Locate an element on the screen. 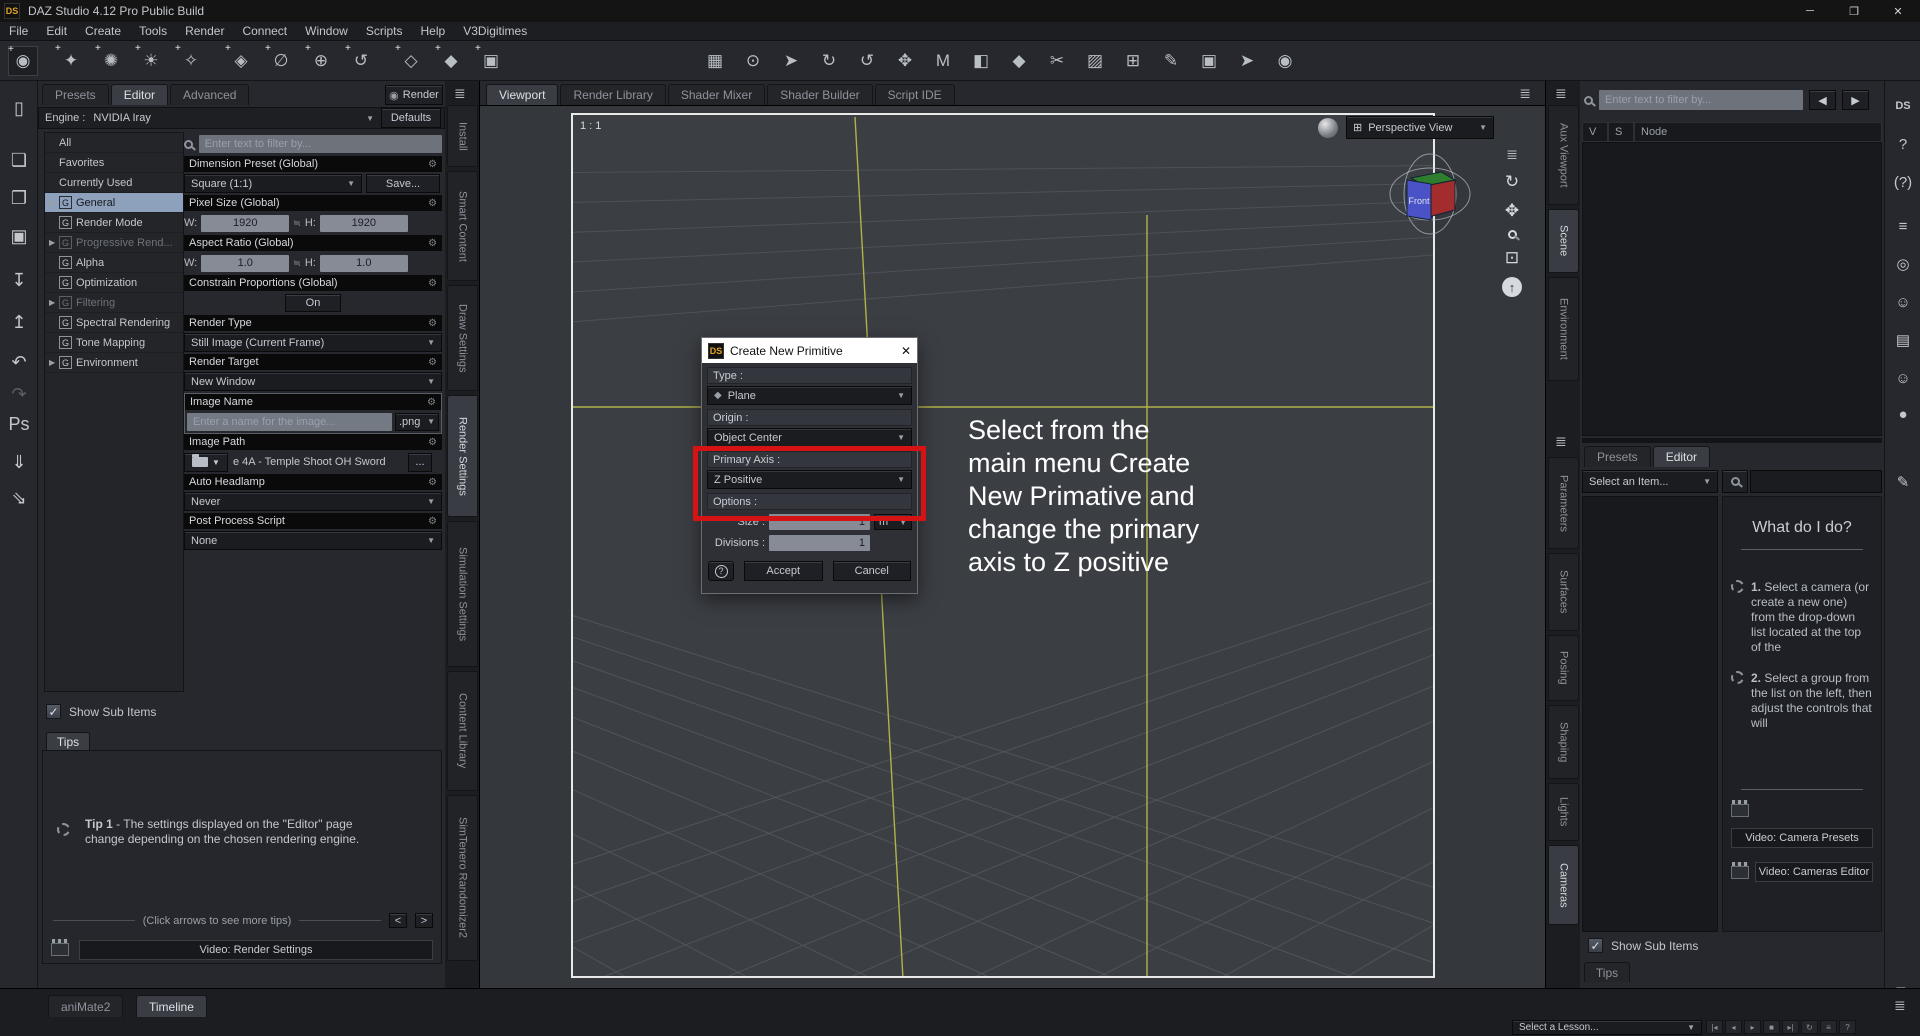  menu-file: File is located at coordinates (18, 31).